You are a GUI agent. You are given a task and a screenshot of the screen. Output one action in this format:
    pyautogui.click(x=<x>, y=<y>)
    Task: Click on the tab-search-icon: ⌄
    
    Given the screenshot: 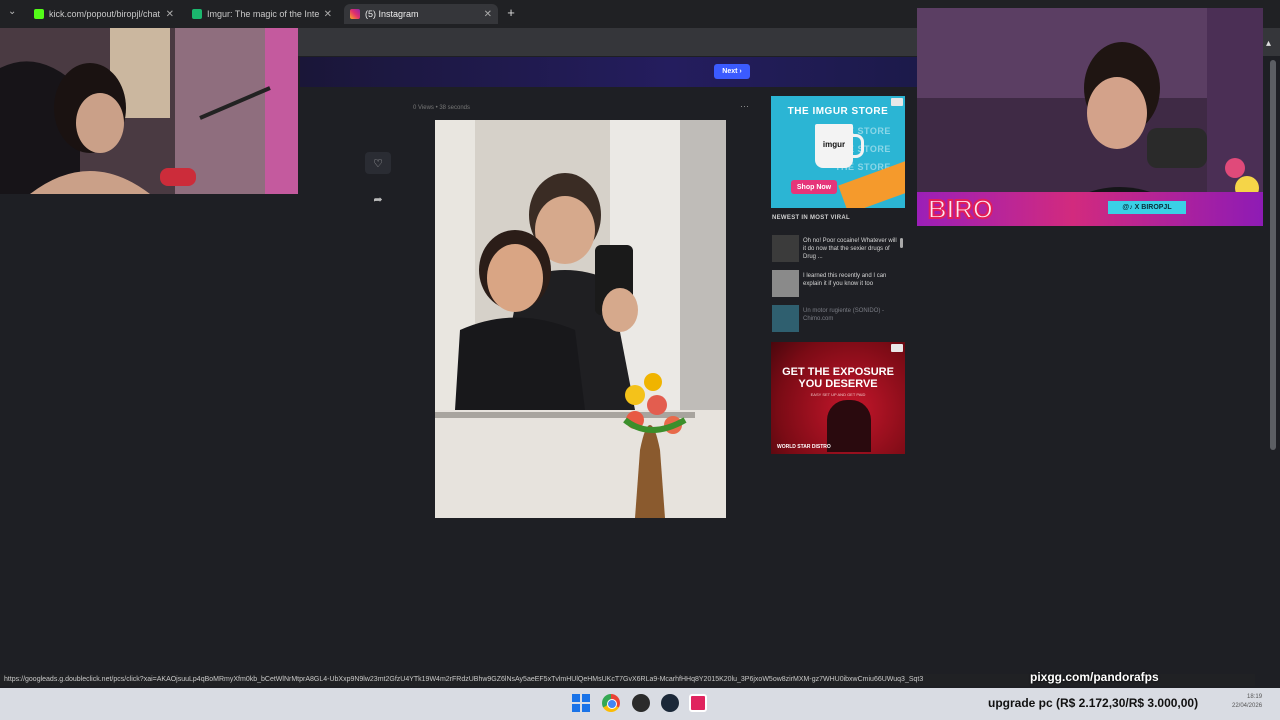 What is the action you would take?
    pyautogui.click(x=12, y=11)
    